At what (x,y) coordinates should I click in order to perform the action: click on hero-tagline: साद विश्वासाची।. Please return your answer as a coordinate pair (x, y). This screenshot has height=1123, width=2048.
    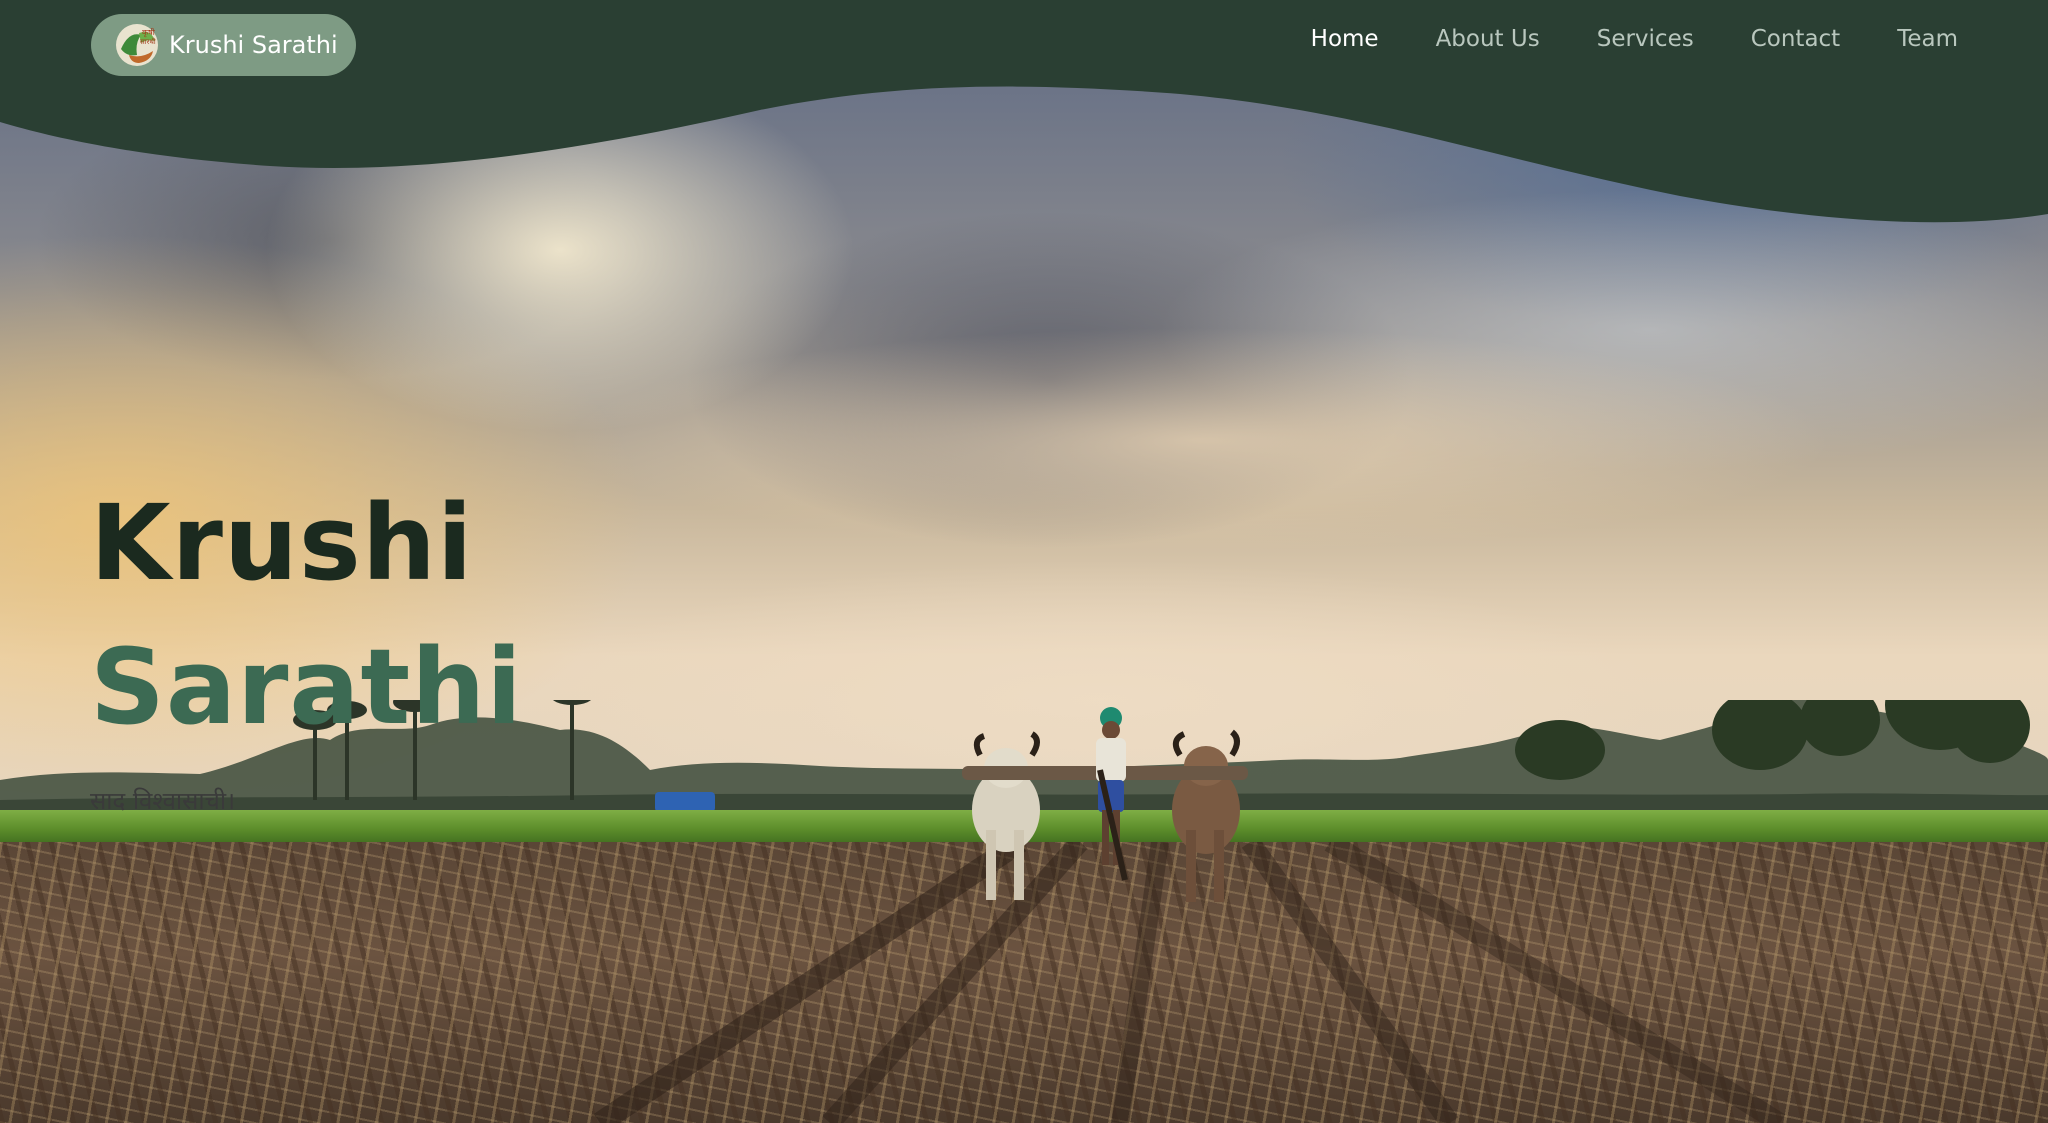
    Looking at the image, I should click on (163, 801).